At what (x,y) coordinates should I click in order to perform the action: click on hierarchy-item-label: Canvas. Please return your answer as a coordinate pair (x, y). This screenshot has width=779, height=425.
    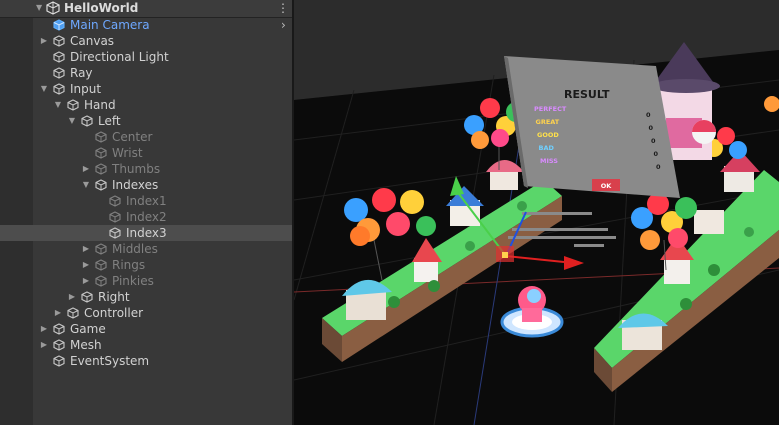
    Looking at the image, I should click on (92, 41).